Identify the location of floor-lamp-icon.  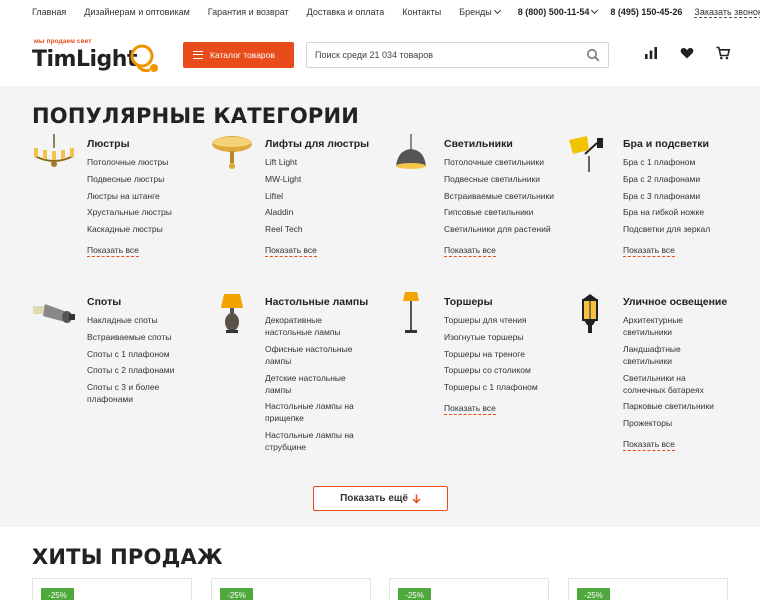
(411, 313).